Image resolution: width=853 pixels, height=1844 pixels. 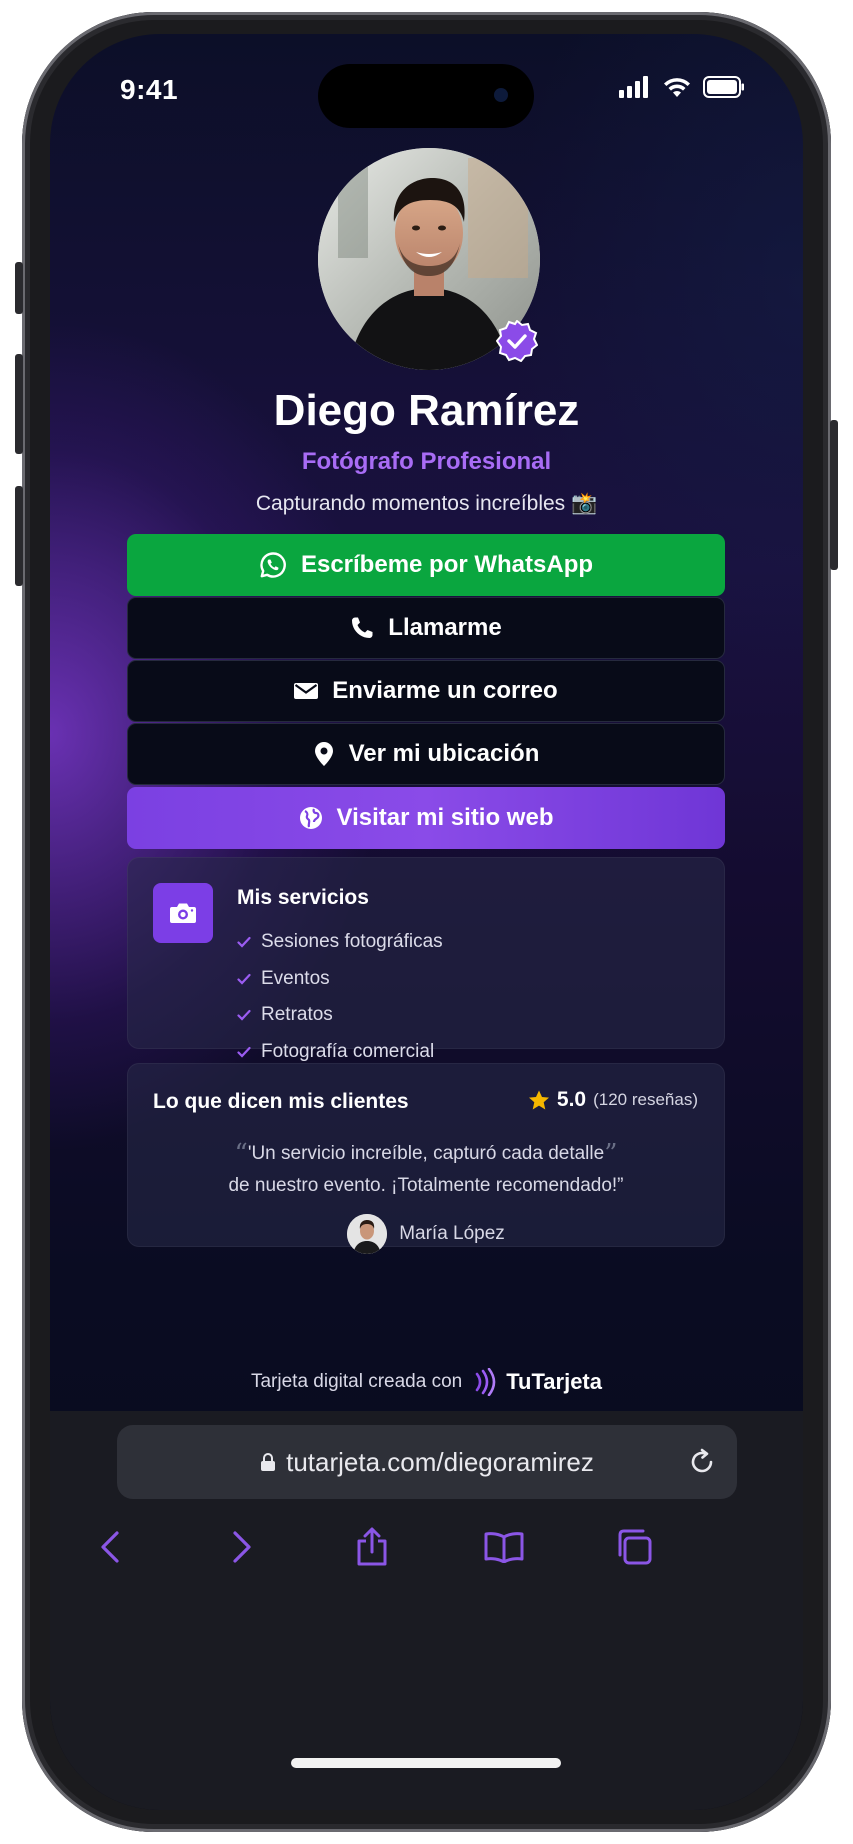 What do you see at coordinates (723, 87) in the screenshot?
I see `battery-icon` at bounding box center [723, 87].